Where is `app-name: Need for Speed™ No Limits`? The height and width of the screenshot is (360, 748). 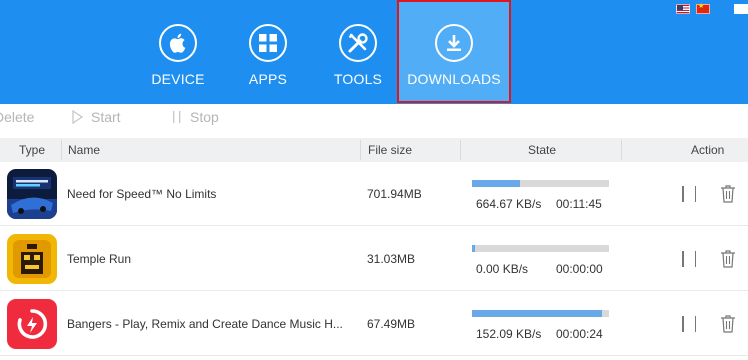 app-name: Need for Speed™ No Limits is located at coordinates (142, 194).